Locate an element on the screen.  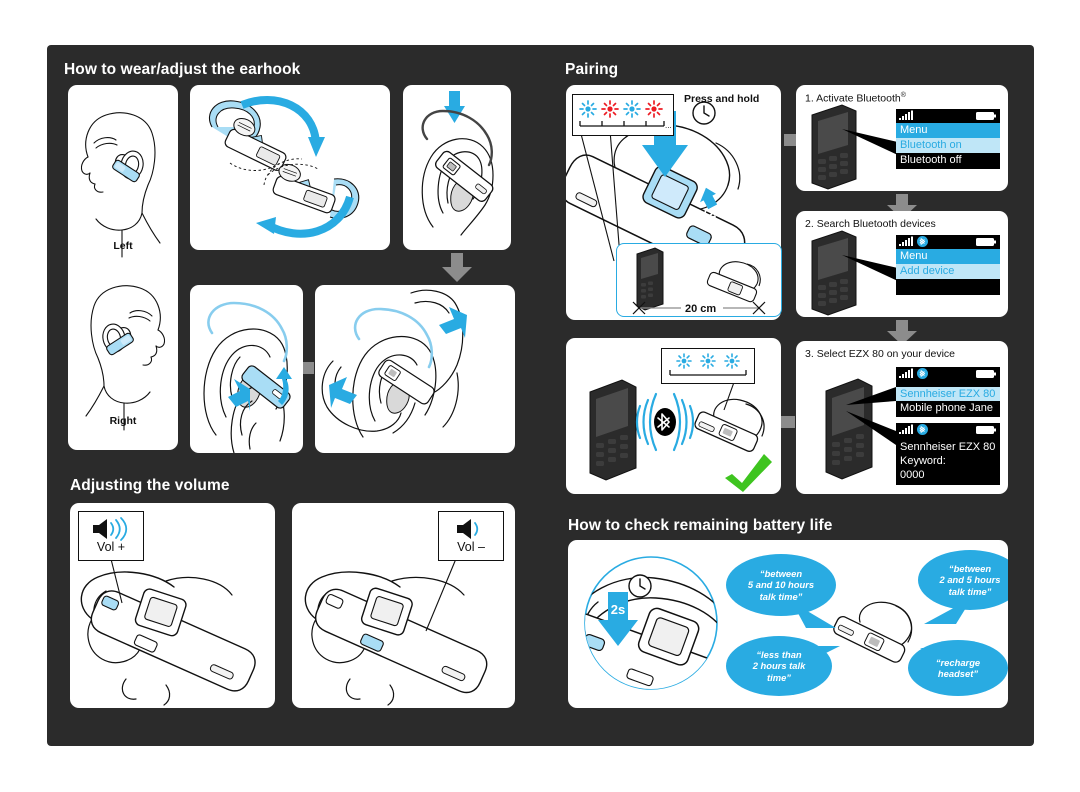
panel-head-orientation: Left Right is located at coordinates (123, 267).